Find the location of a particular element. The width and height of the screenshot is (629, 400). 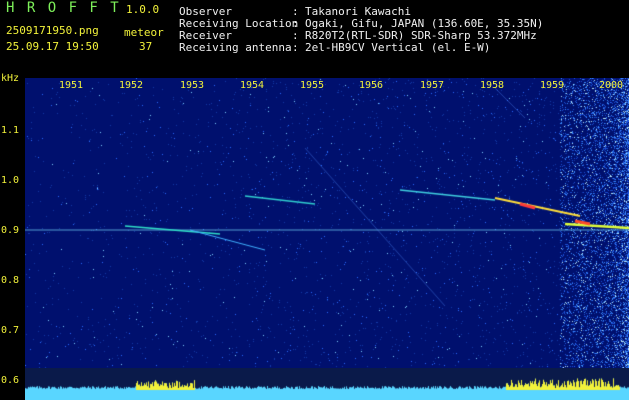

x-tick-1956: 1956 is located at coordinates (371, 85).